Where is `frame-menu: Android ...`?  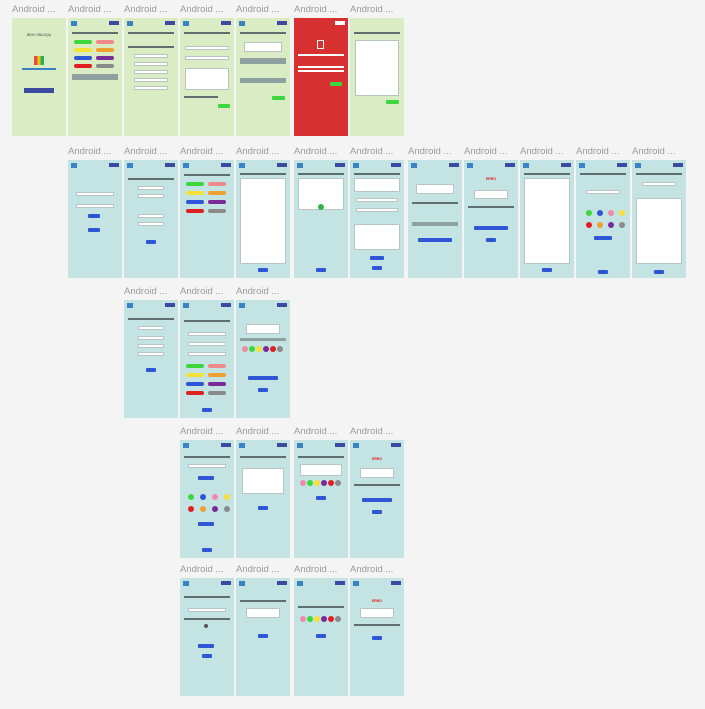 frame-menu: Android ... is located at coordinates (151, 70).